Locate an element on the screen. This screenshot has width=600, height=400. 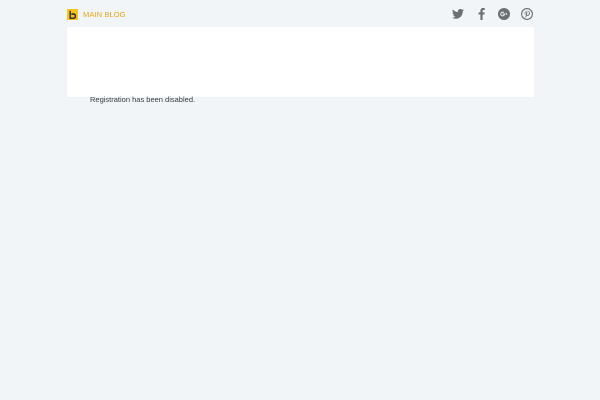
facebook-link is located at coordinates (481, 14).